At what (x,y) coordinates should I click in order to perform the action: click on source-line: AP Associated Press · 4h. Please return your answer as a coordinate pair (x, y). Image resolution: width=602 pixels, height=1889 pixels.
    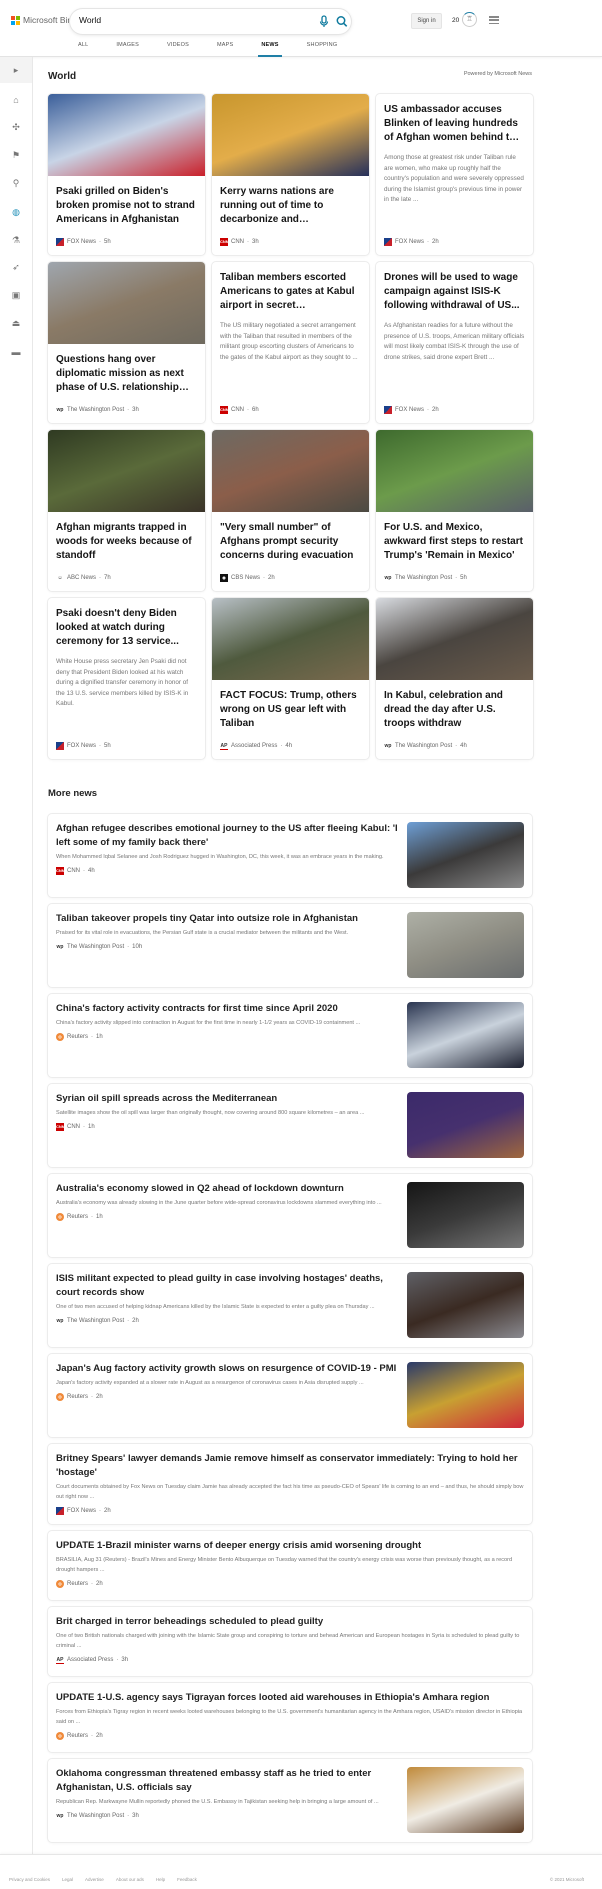
    Looking at the image, I should click on (256, 746).